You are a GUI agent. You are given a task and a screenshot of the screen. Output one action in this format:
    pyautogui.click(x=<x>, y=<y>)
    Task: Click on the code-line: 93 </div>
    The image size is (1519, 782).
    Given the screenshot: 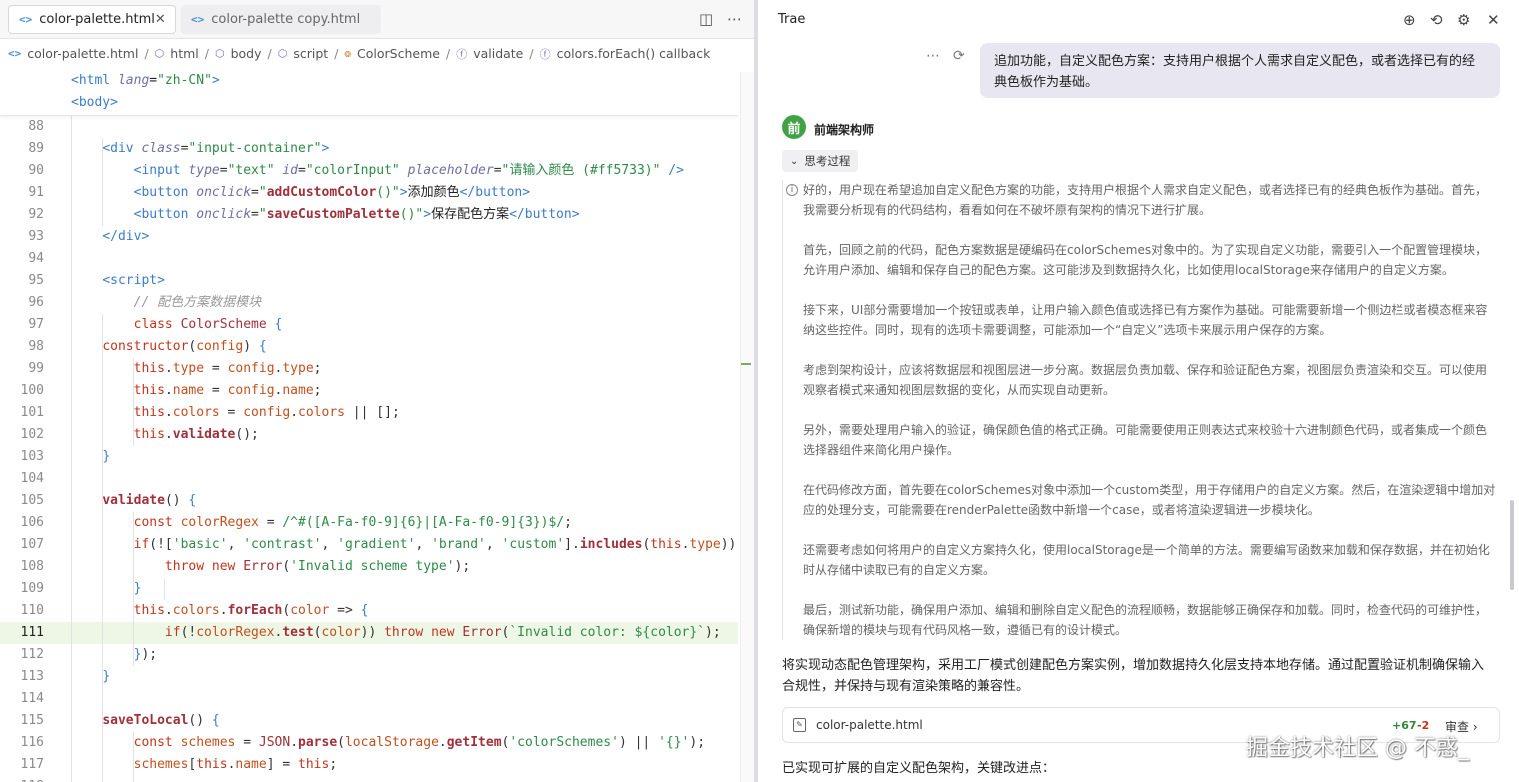 What is the action you would take?
    pyautogui.click(x=369, y=237)
    